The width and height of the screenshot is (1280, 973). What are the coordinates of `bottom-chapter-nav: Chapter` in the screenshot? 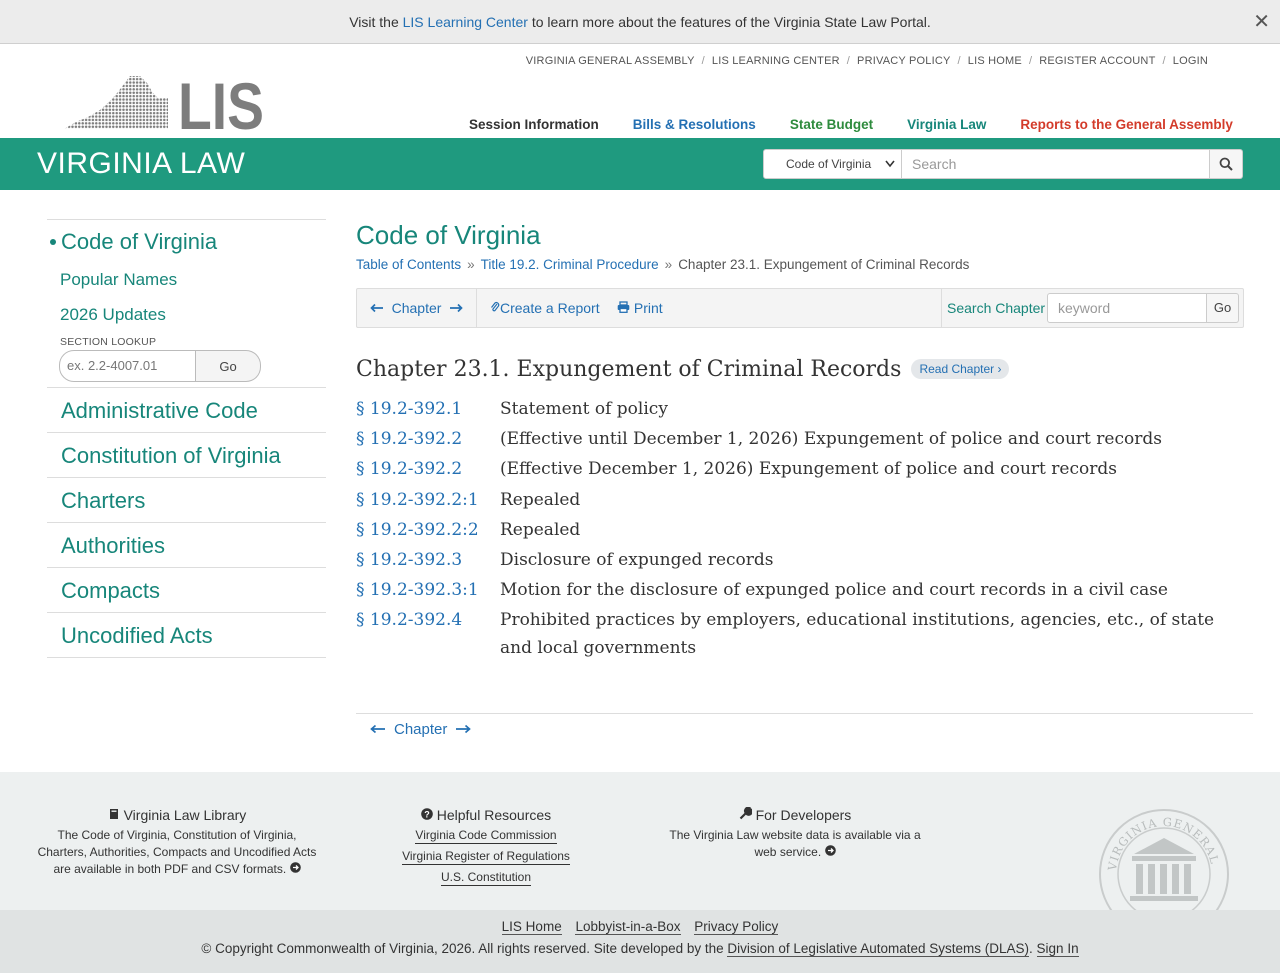 It's located at (421, 729).